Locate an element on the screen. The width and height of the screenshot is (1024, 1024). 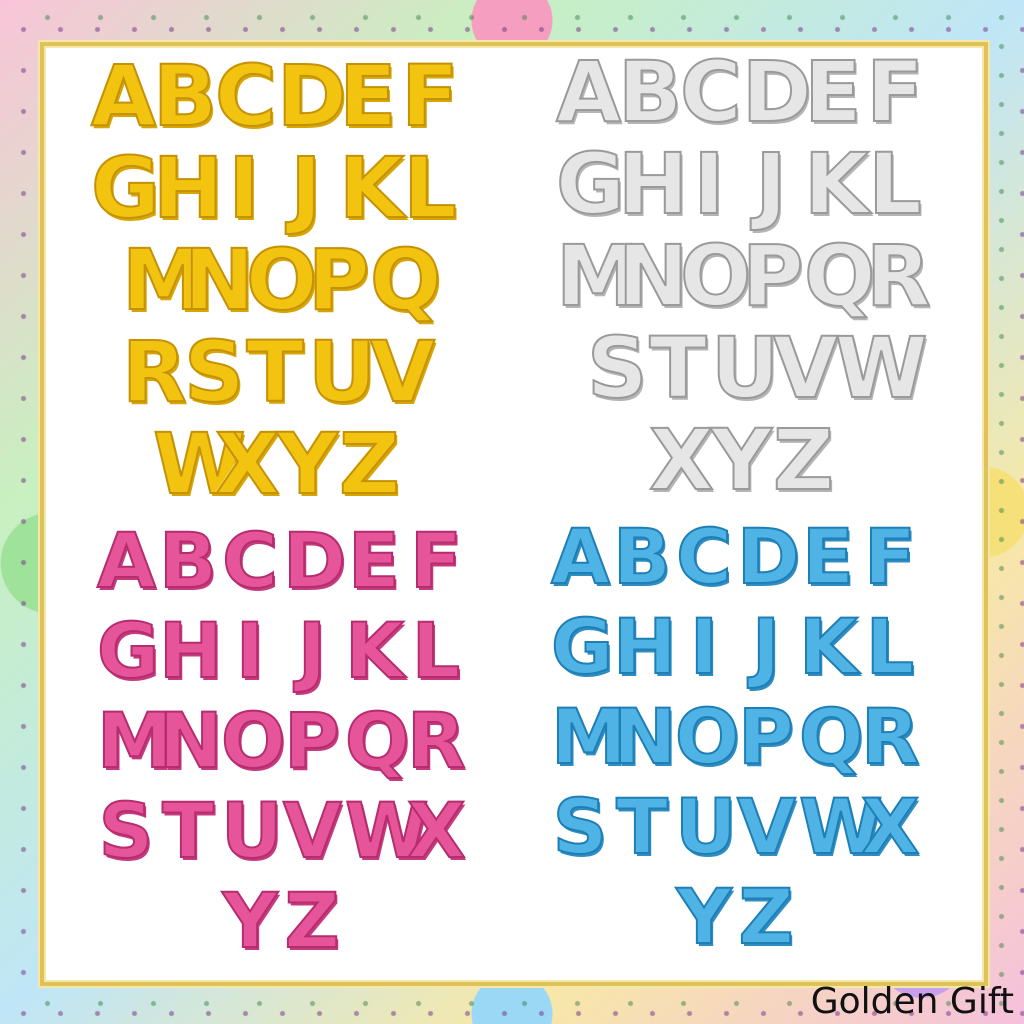
balloon-row: MNOPQ is located at coordinates (281, 280).